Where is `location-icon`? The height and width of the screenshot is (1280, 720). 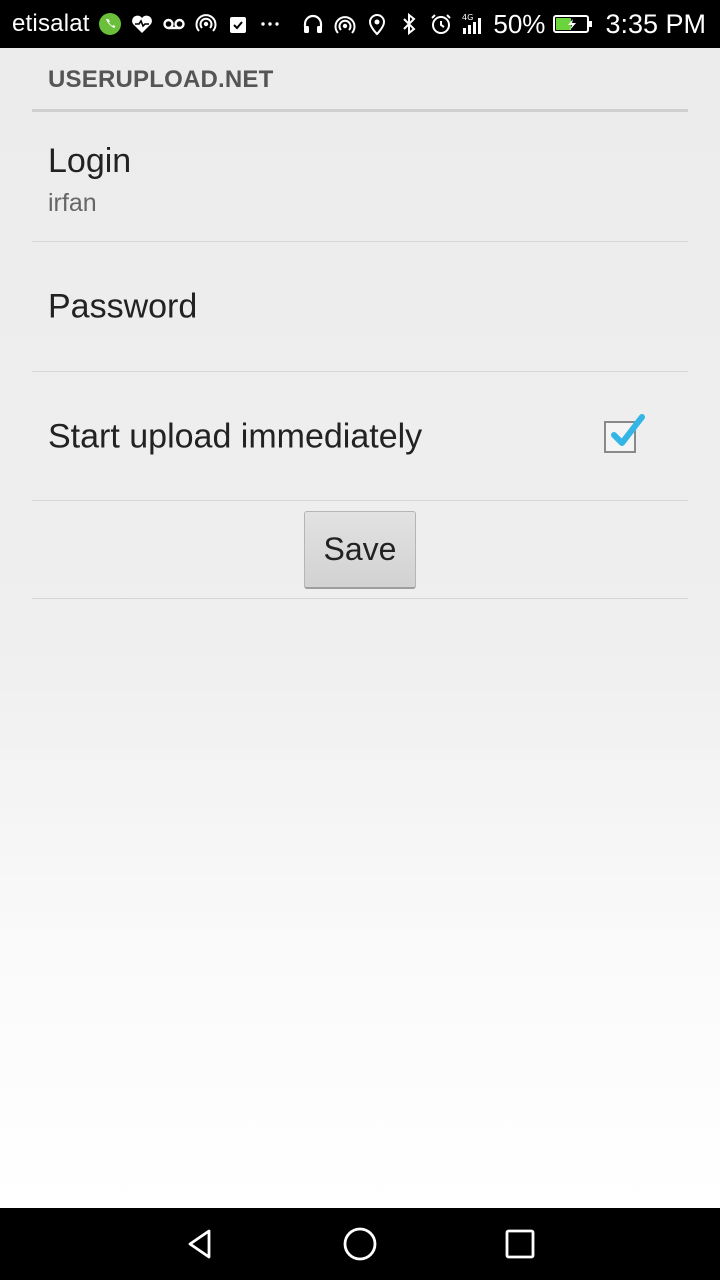 location-icon is located at coordinates (377, 24).